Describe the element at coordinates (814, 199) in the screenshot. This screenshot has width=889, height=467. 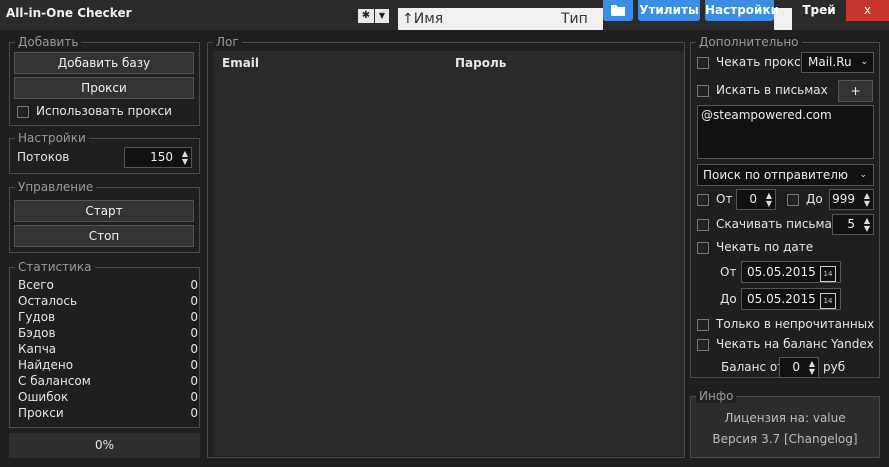
I see `to-label: До` at that location.